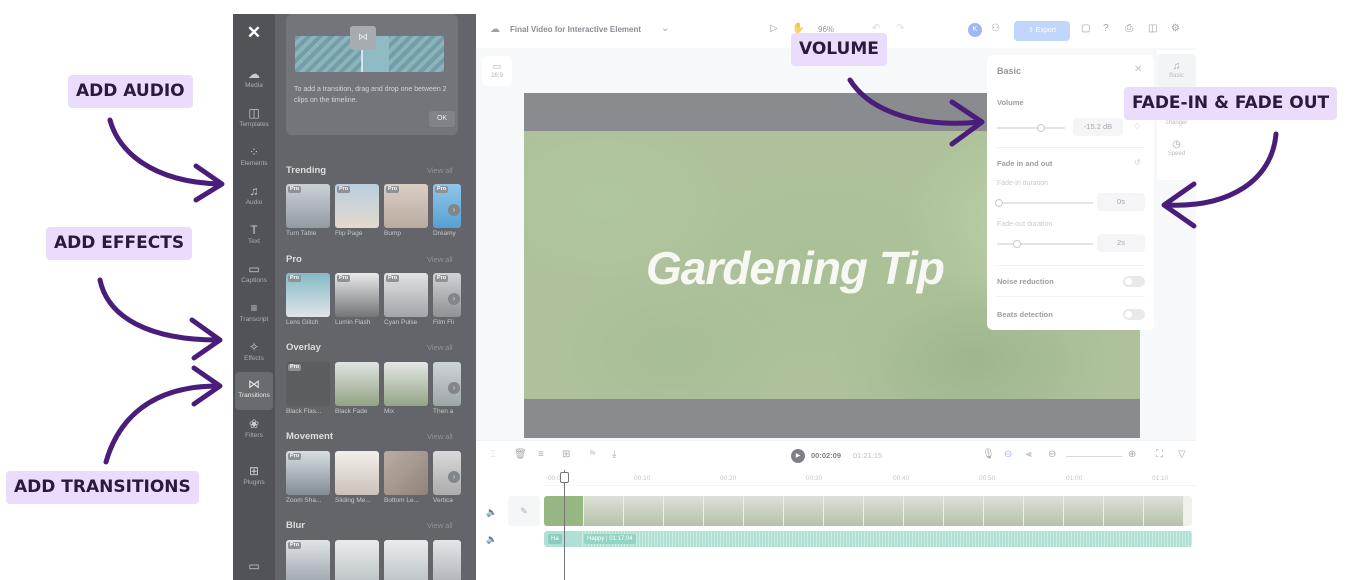 This screenshot has width=1372, height=580. I want to click on fit-icon: ⛶, so click(1159, 454).